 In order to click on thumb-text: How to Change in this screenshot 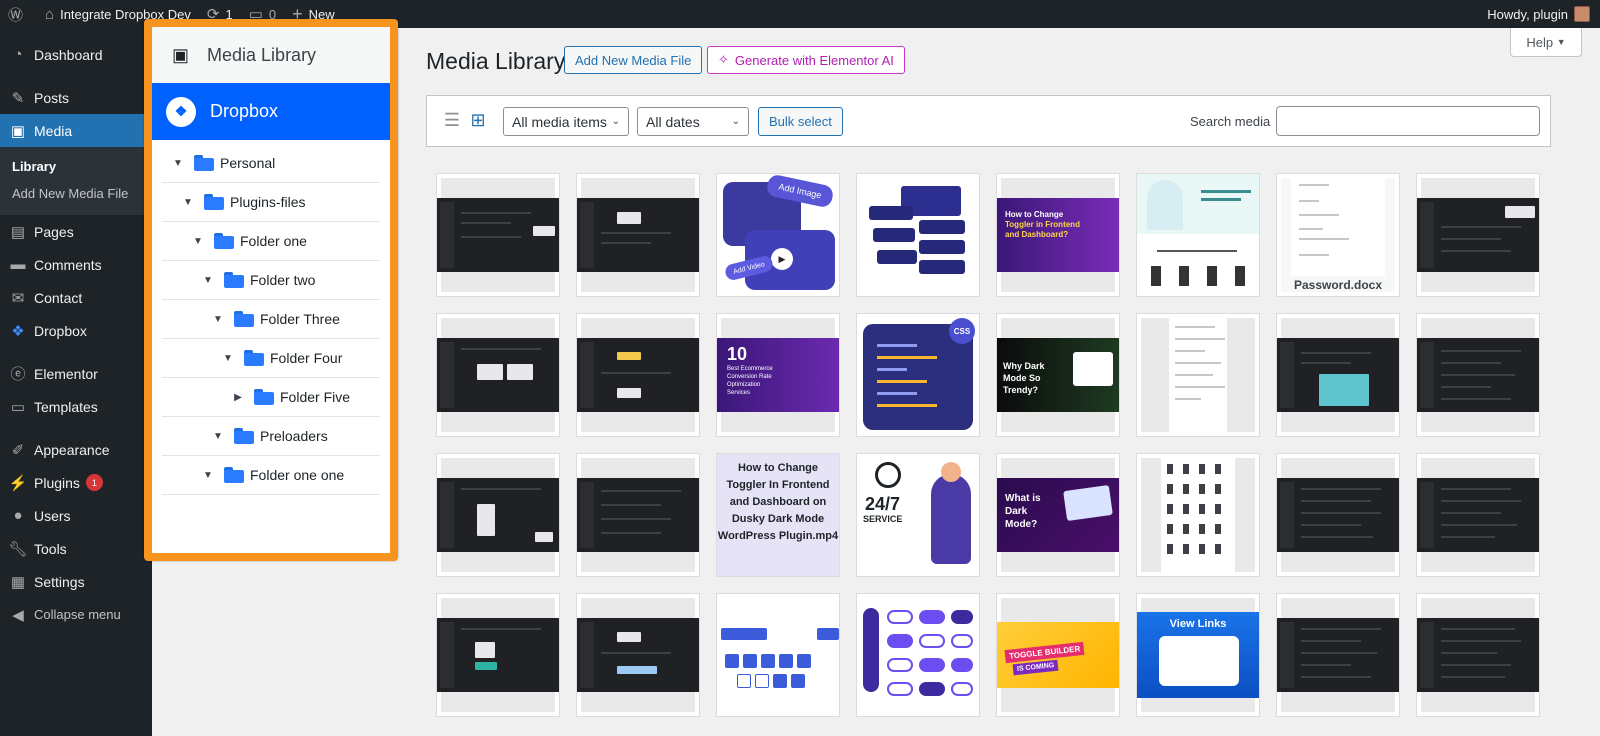, I will do `click(1034, 214)`.